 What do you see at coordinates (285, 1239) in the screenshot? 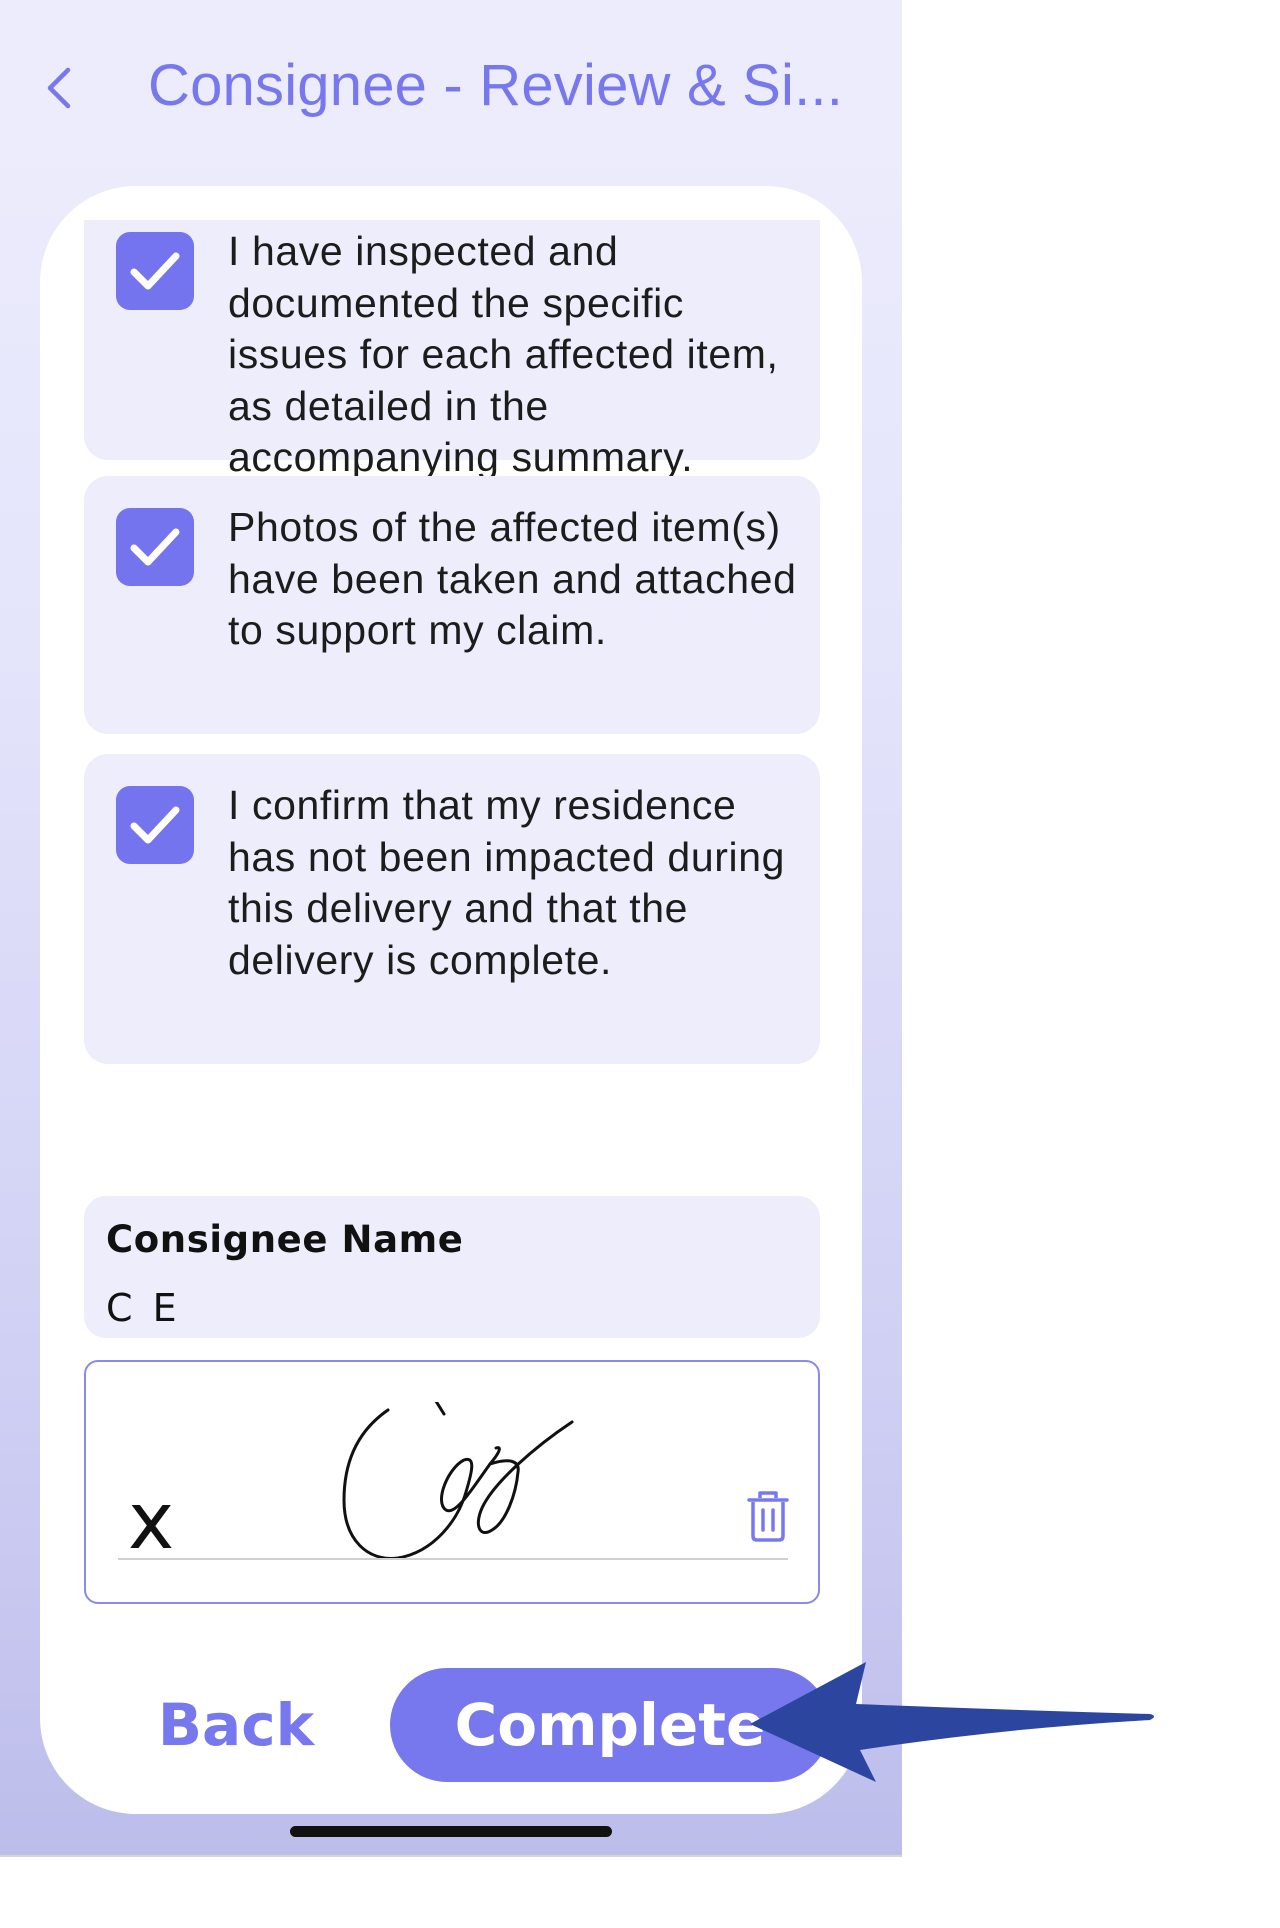
I see `consignee-name-label: Consignee Name` at bounding box center [285, 1239].